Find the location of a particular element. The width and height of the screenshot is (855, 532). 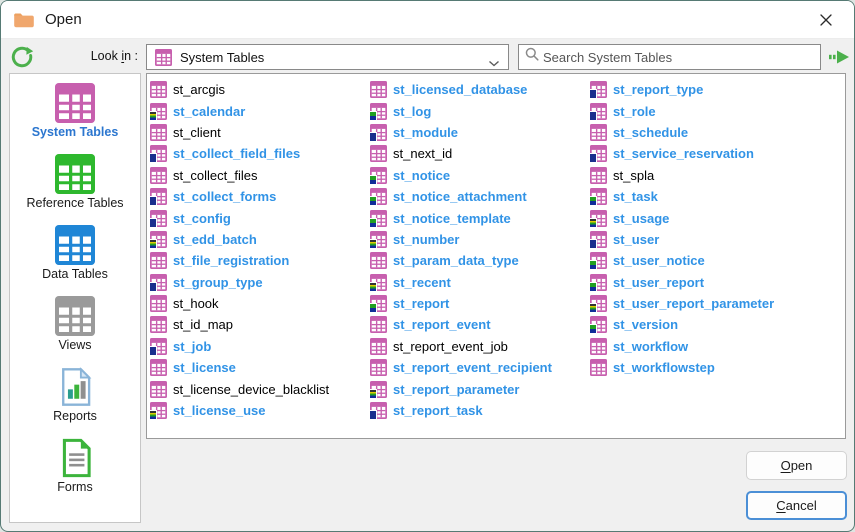

list-item: st_usage is located at coordinates (699, 217).